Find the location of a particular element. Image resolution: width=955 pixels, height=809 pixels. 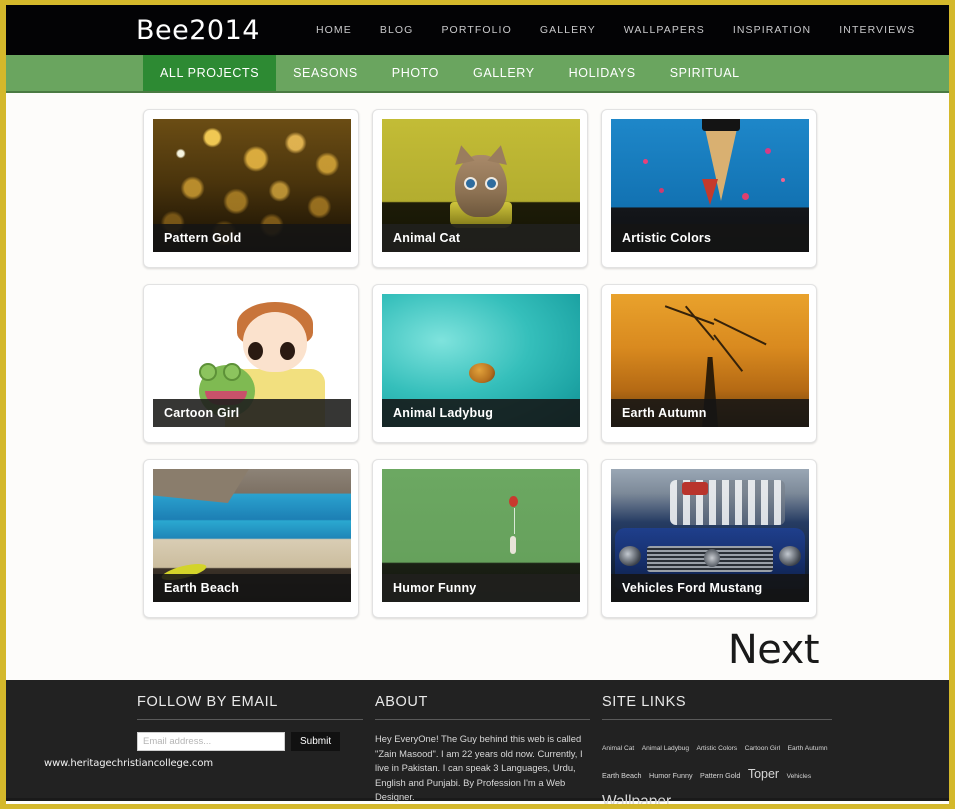

project-card: Earth Beach is located at coordinates (251, 538).